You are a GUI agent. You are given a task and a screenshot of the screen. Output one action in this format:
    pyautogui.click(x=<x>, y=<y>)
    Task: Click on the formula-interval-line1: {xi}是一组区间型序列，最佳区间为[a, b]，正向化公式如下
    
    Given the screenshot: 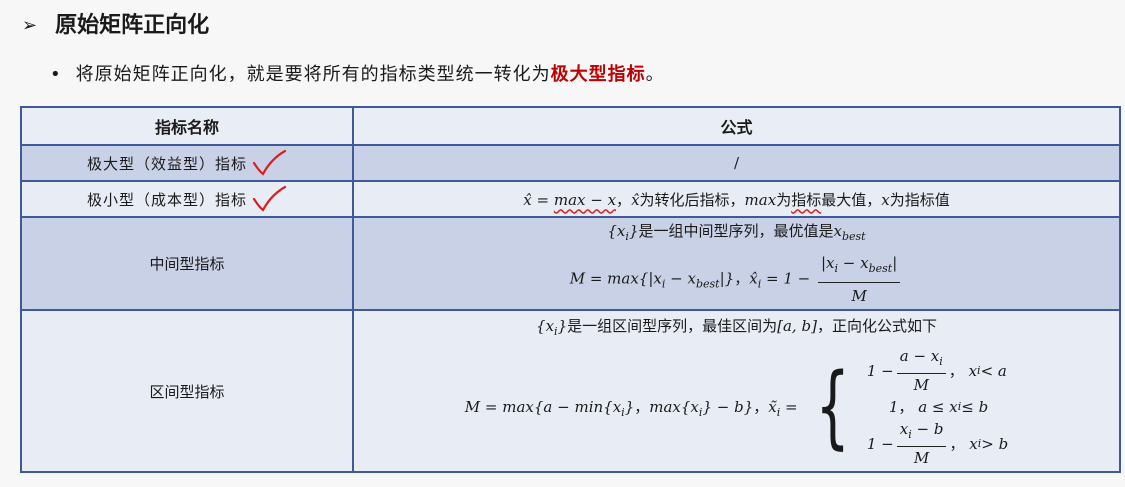 What is the action you would take?
    pyautogui.click(x=736, y=327)
    